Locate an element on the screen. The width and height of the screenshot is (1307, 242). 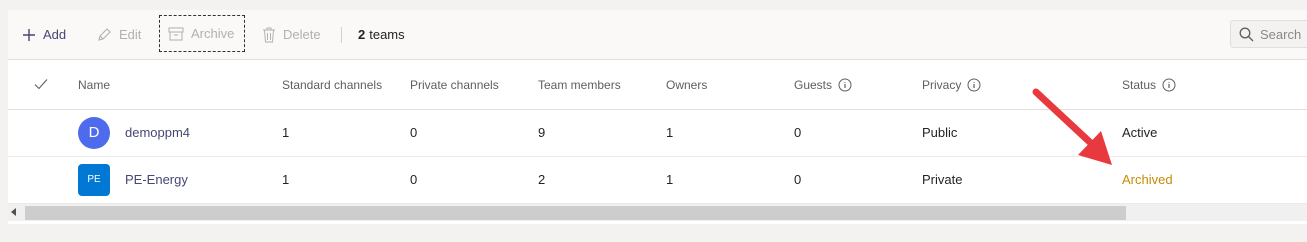
edit-label: Edit is located at coordinates (130, 34).